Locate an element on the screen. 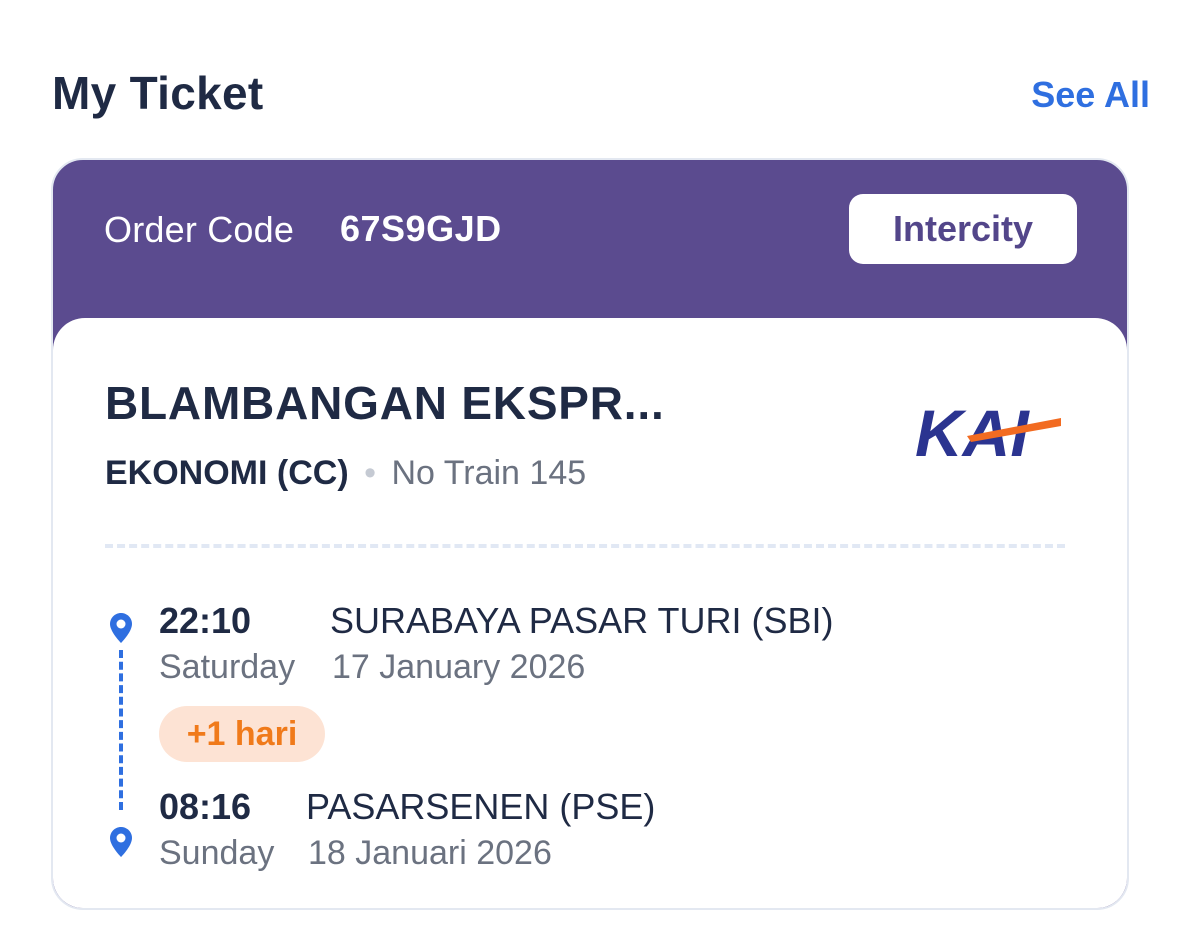 The image size is (1200, 935). departure-location-pin-icon is located at coordinates (121, 628).